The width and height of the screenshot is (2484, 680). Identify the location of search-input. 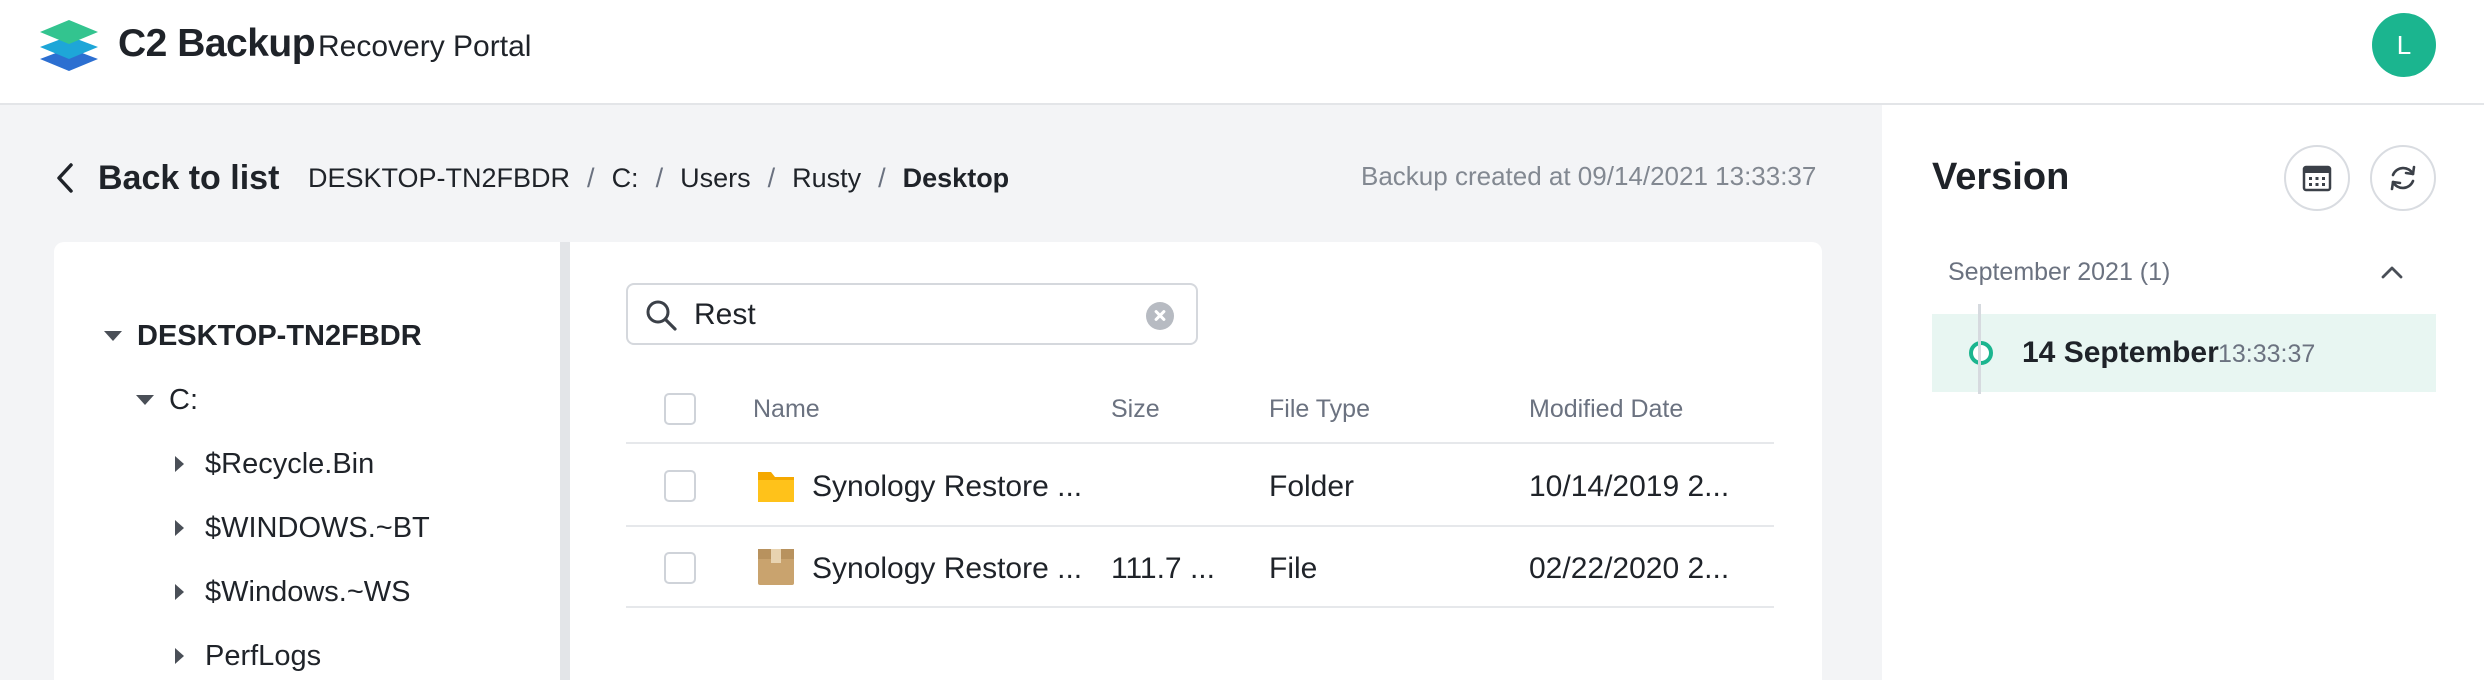
(904, 315).